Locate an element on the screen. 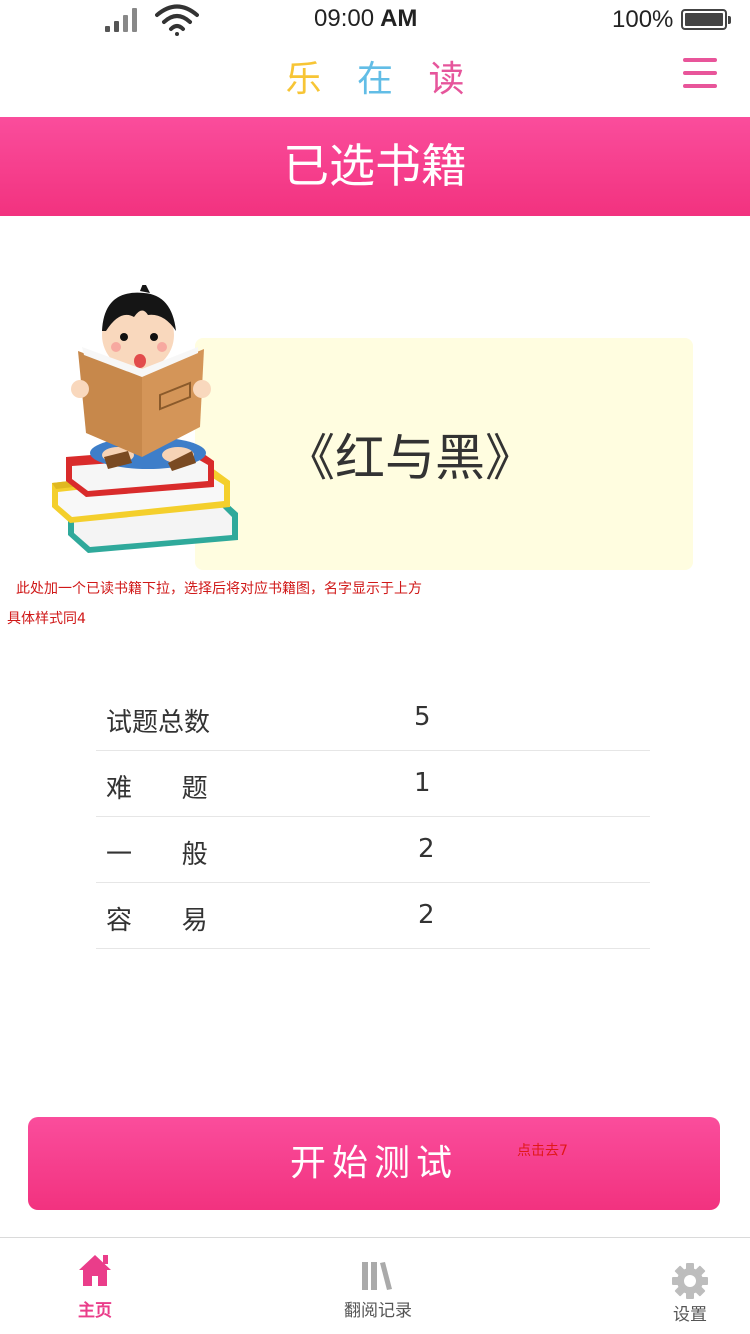  status-bar: 09:00 AM 100% is located at coordinates (375, 20).